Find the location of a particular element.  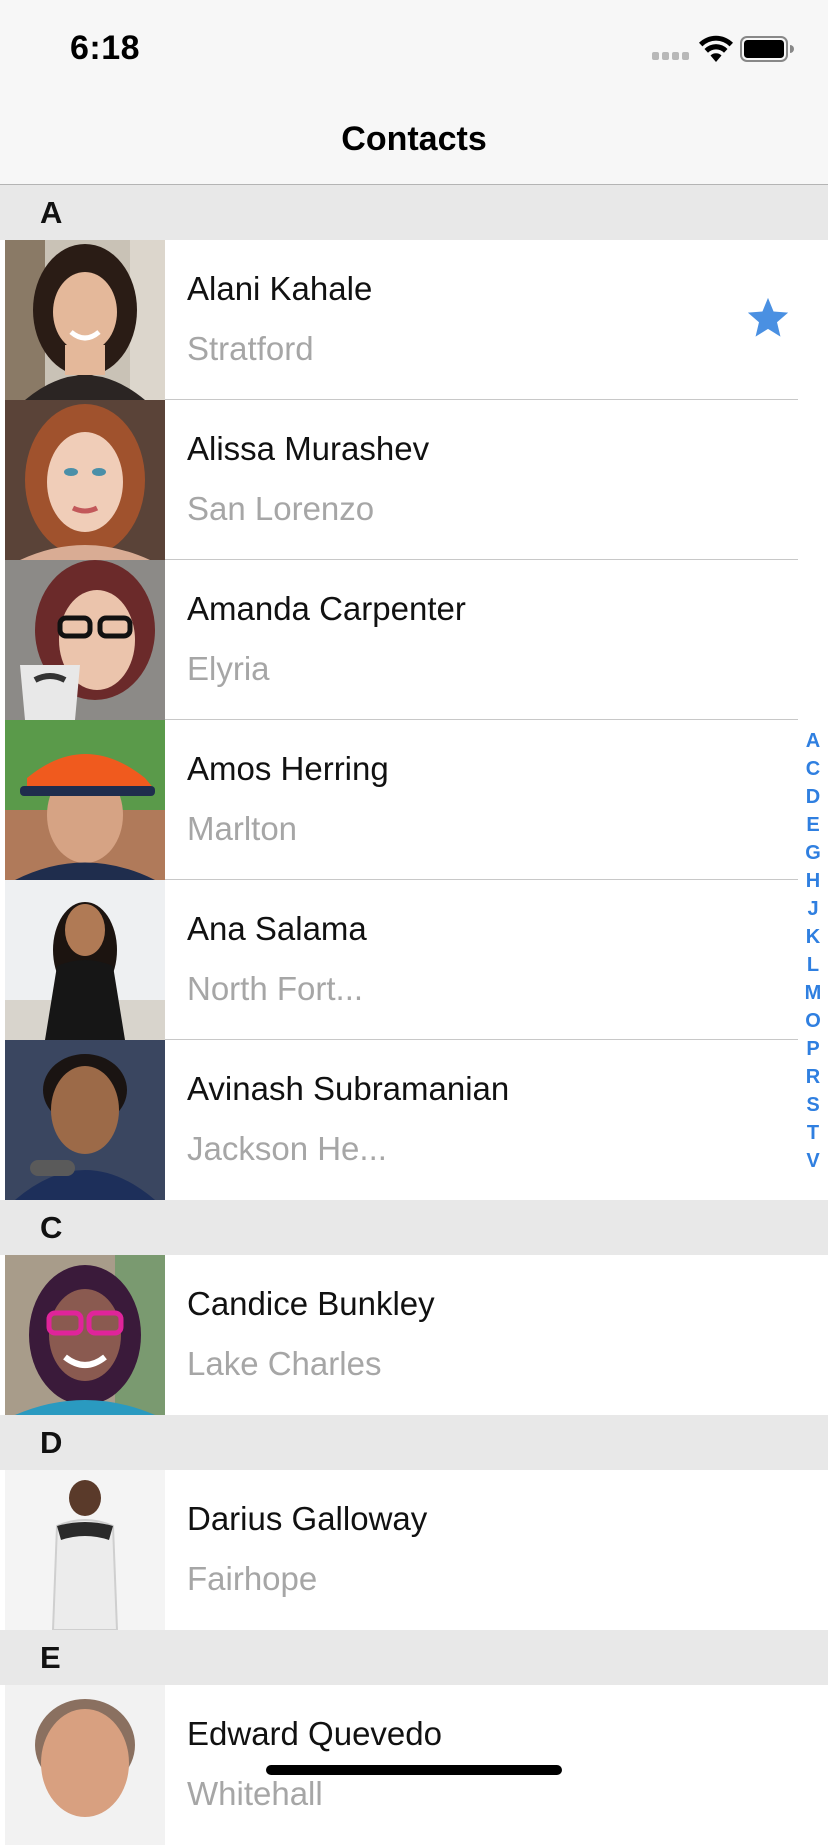

section-index-bar: A C D E G H J K L M O P R S T V is located at coordinates (813, 951).